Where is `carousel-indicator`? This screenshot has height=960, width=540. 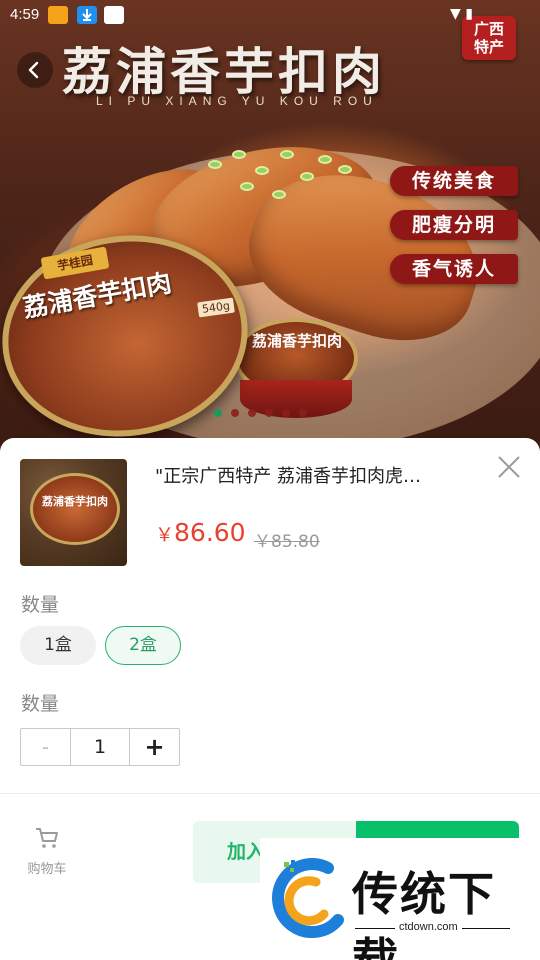 carousel-indicator is located at coordinates (260, 413).